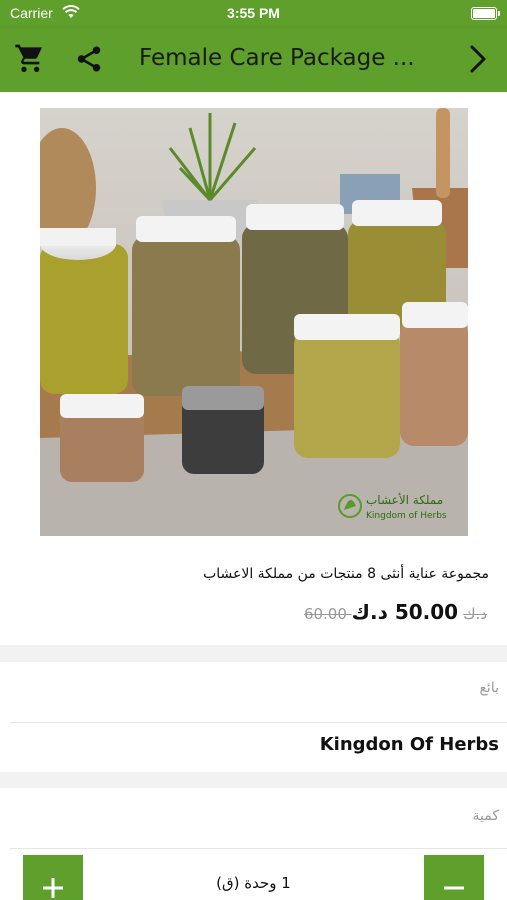  Describe the element at coordinates (454, 888) in the screenshot. I see `minus-icon` at that location.